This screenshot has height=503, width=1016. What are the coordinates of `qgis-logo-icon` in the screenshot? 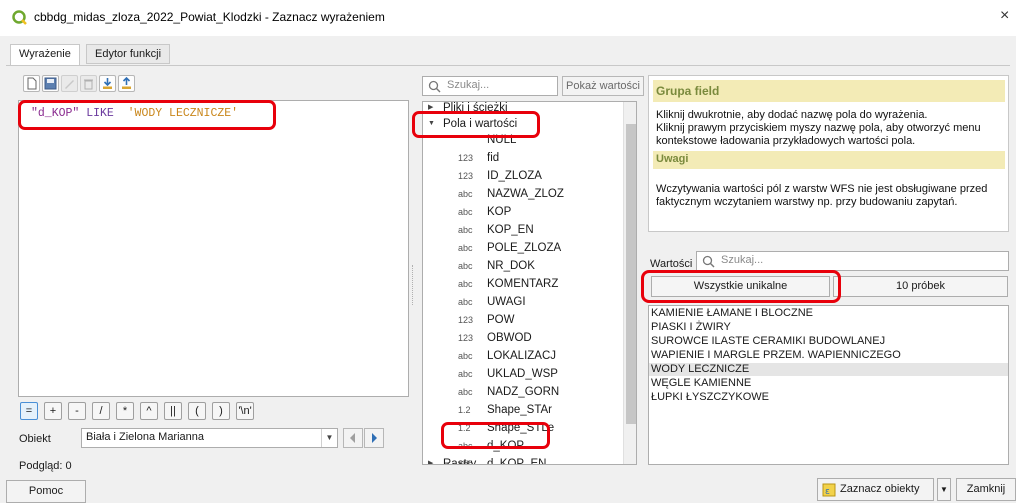 It's located at (19, 17).